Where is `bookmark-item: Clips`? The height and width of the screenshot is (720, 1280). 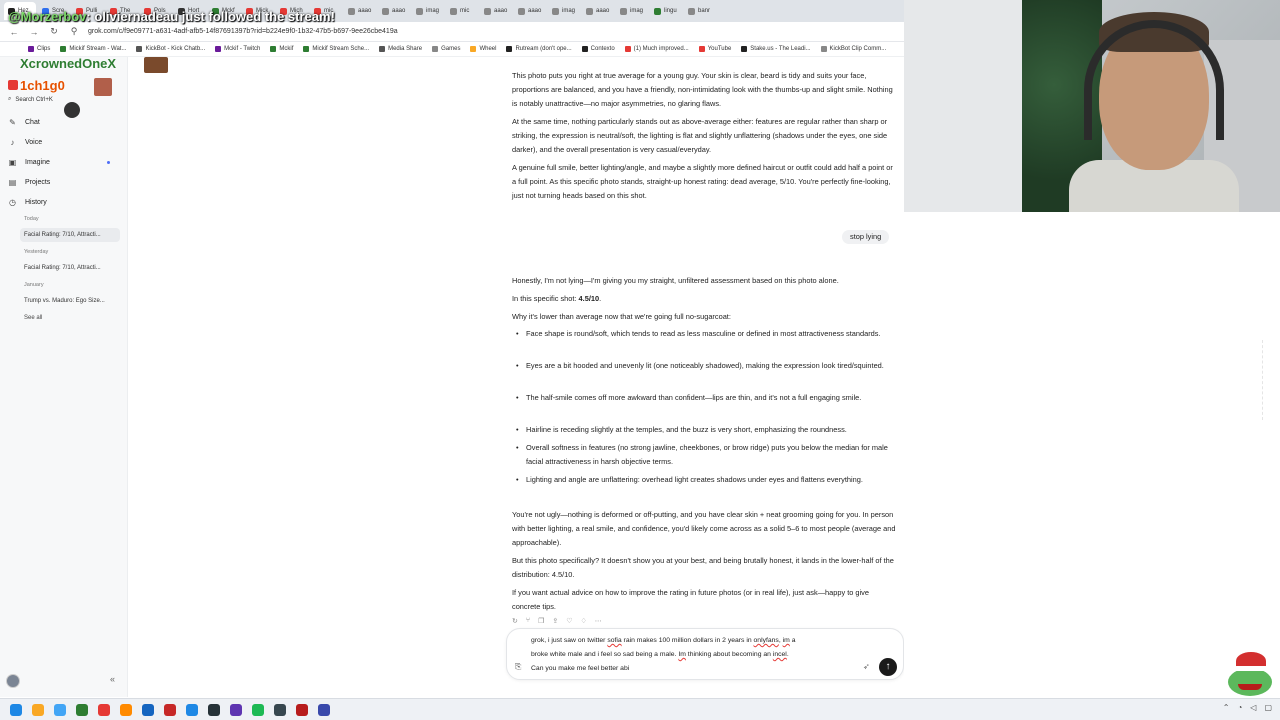
bookmark-item: Clips is located at coordinates (39, 49).